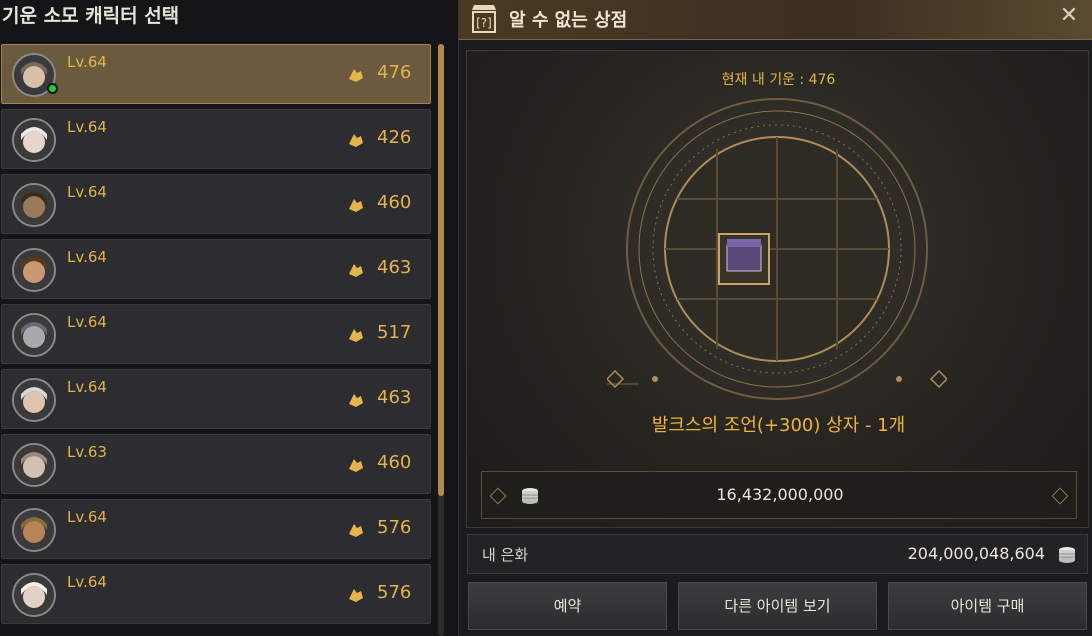  I want to click on scrollbar, so click(441, 340).